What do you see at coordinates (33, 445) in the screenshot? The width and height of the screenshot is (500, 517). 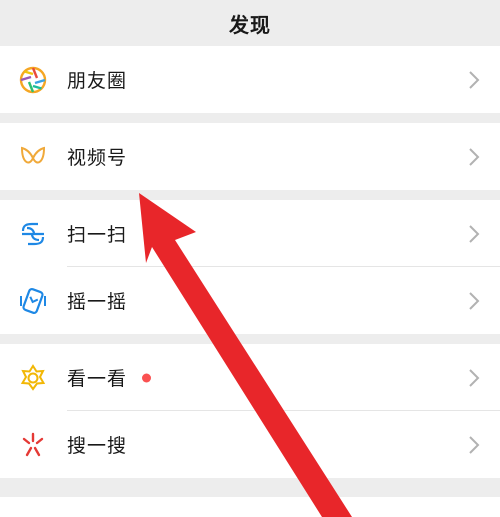 I see `search-icon` at bounding box center [33, 445].